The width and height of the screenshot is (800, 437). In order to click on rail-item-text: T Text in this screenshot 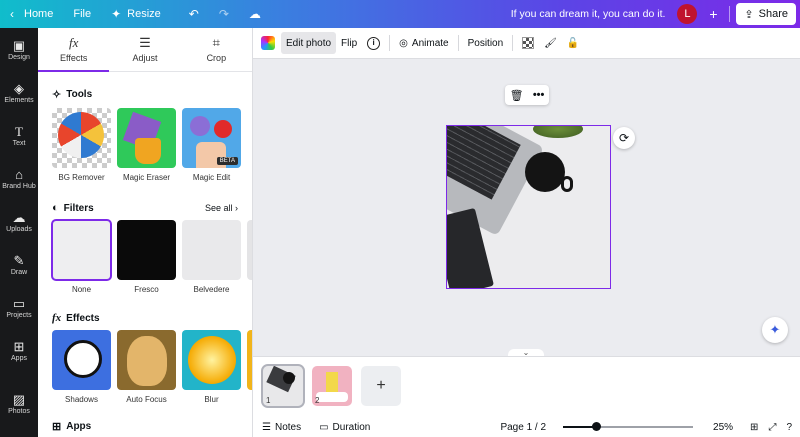, I will do `click(19, 135)`.